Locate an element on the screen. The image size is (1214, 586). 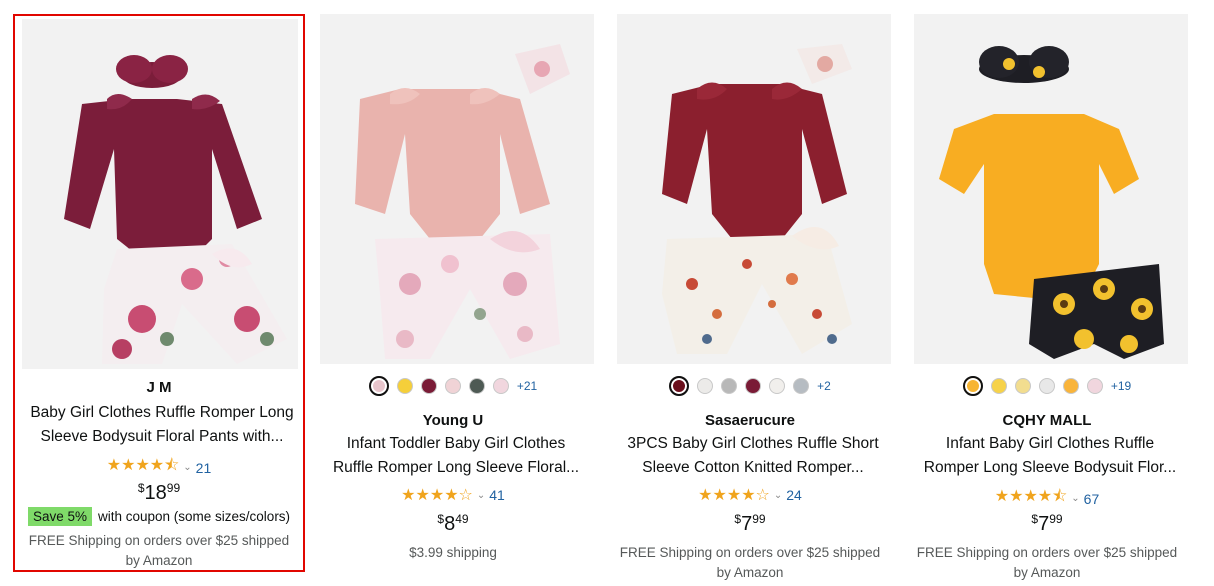
rating-row: ★★★★⯪ ⌄ 21 is located at coordinates (159, 467).